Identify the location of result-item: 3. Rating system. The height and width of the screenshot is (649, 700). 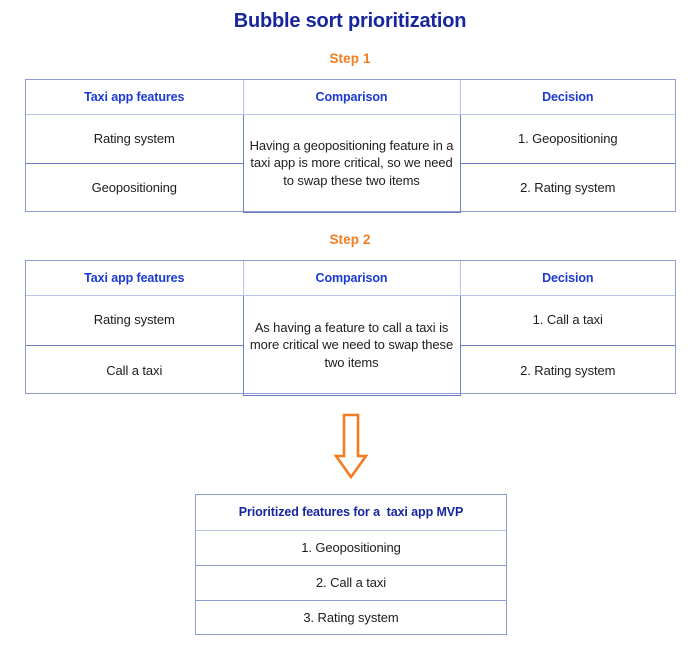
(351, 617).